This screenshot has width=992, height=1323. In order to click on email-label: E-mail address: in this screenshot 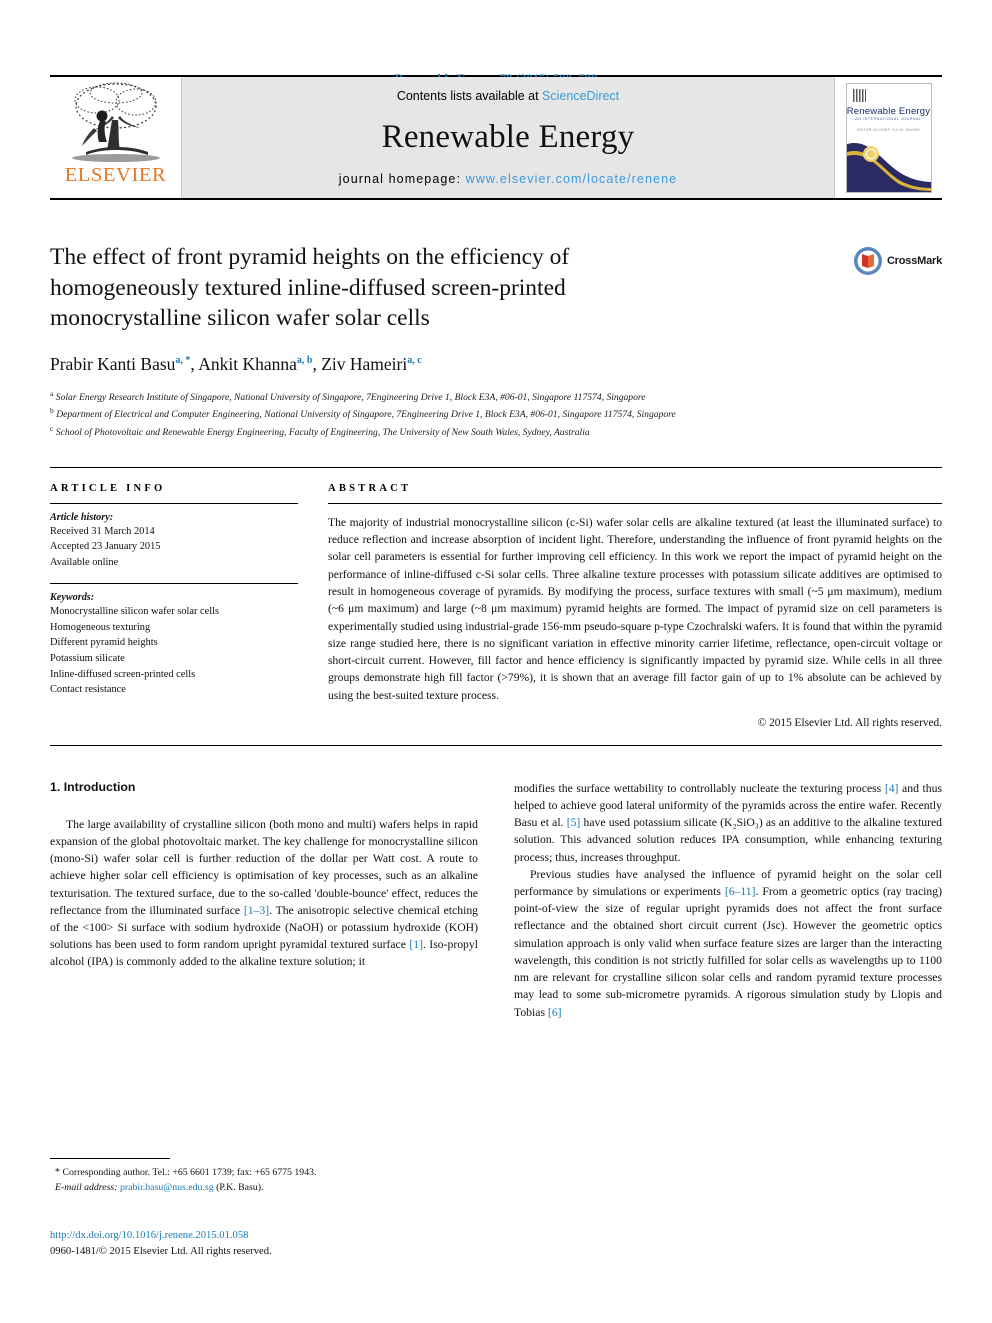, I will do `click(86, 1187)`.